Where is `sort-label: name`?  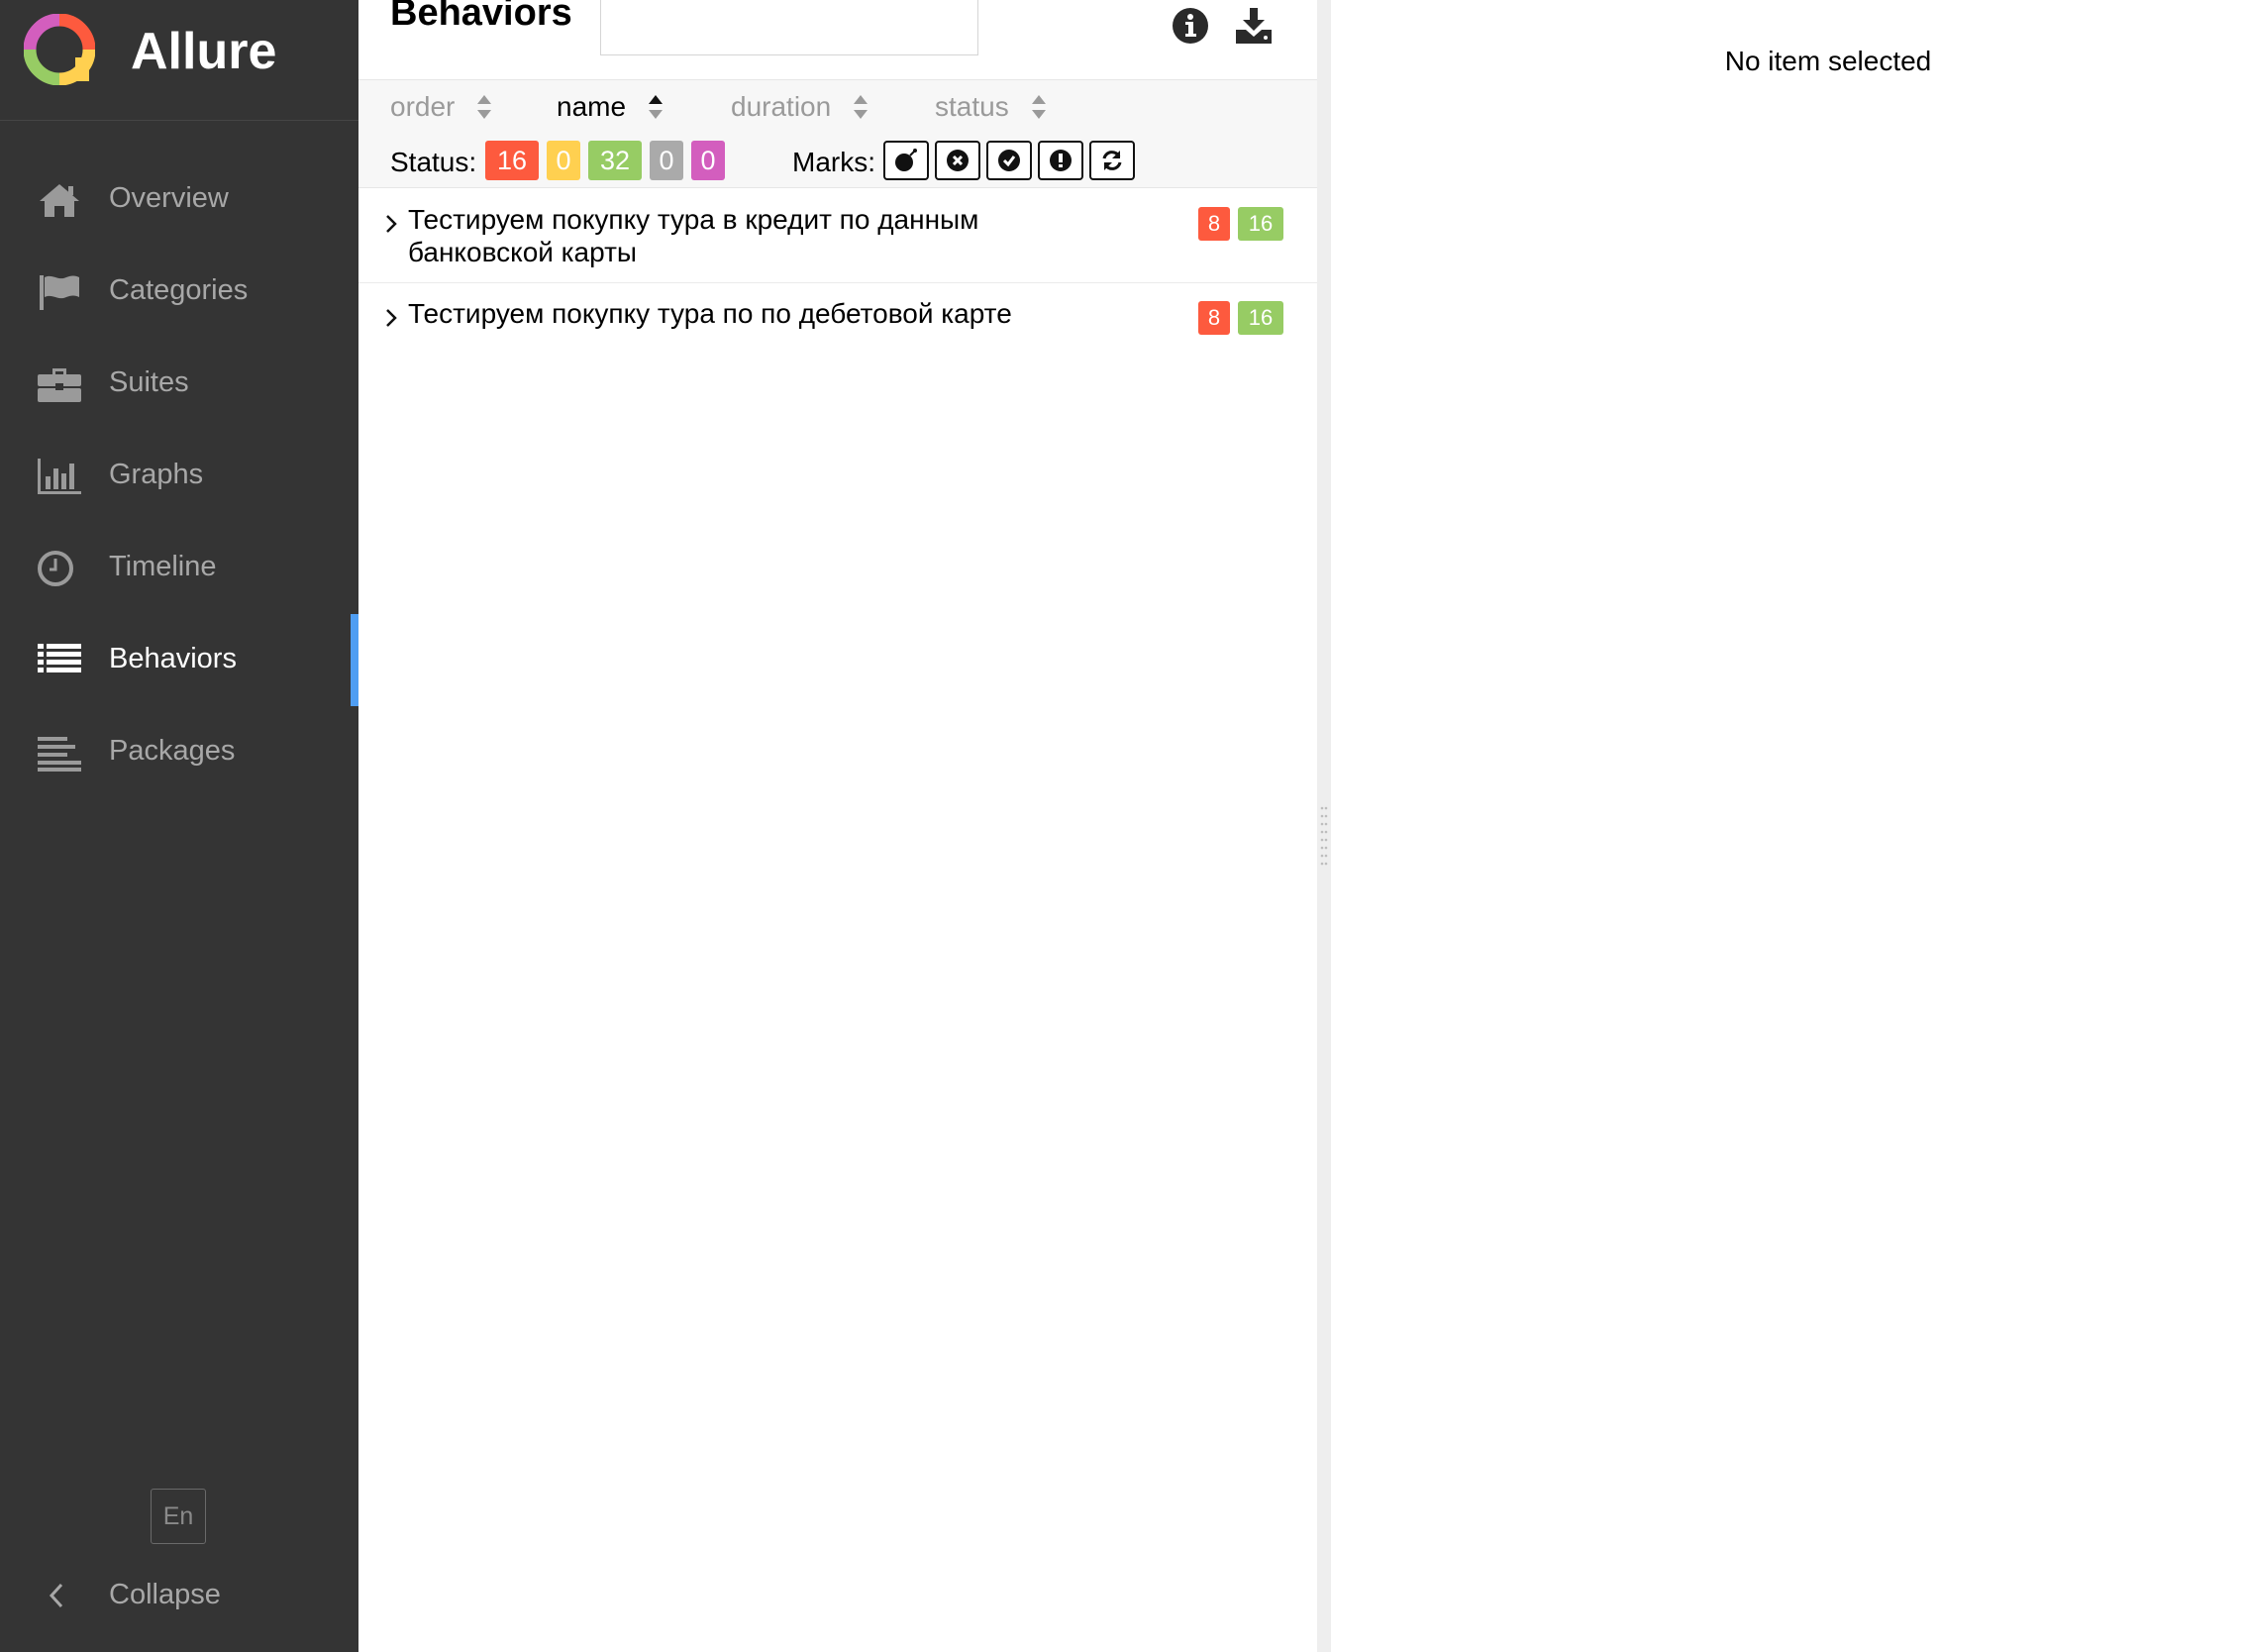 sort-label: name is located at coordinates (592, 107).